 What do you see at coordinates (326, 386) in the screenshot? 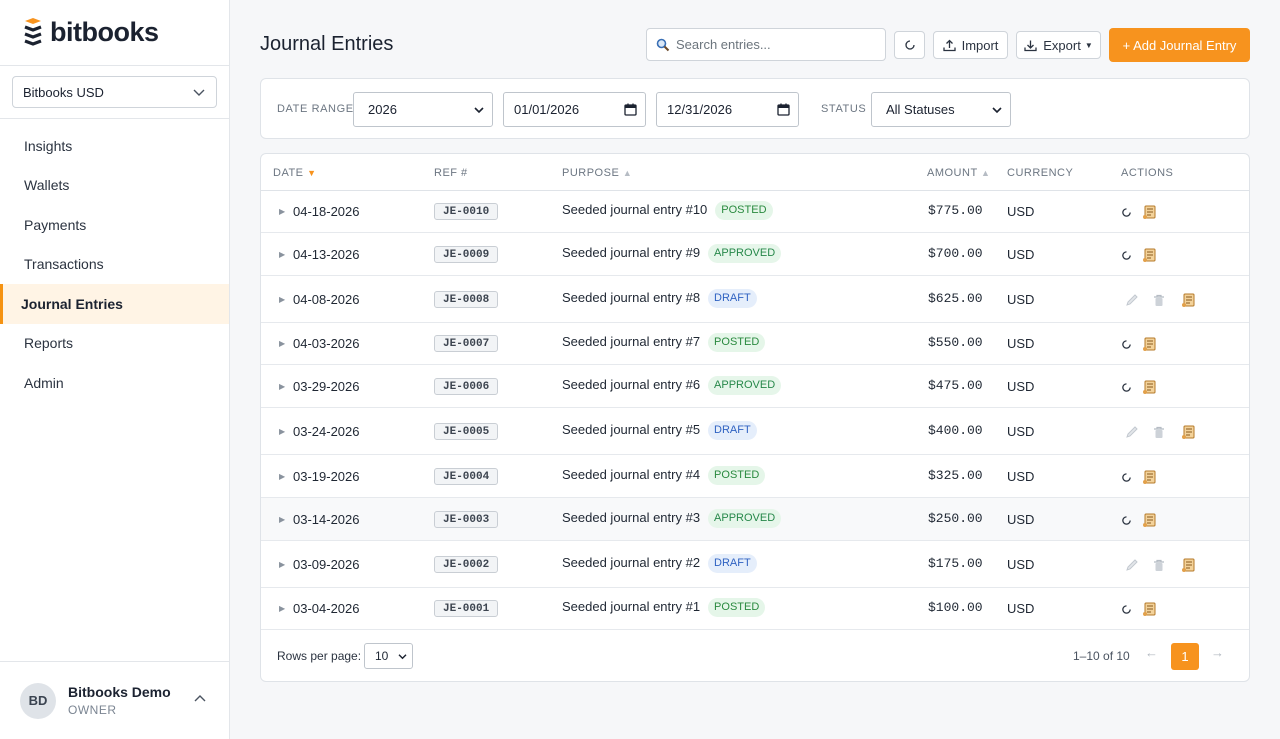
I see `cell-date: 03-29-2026` at bounding box center [326, 386].